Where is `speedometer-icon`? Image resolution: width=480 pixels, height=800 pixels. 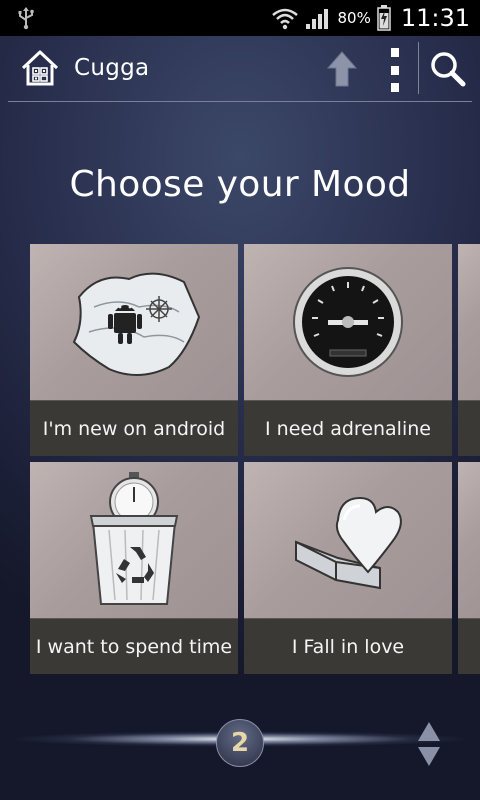
speedometer-icon is located at coordinates (348, 322).